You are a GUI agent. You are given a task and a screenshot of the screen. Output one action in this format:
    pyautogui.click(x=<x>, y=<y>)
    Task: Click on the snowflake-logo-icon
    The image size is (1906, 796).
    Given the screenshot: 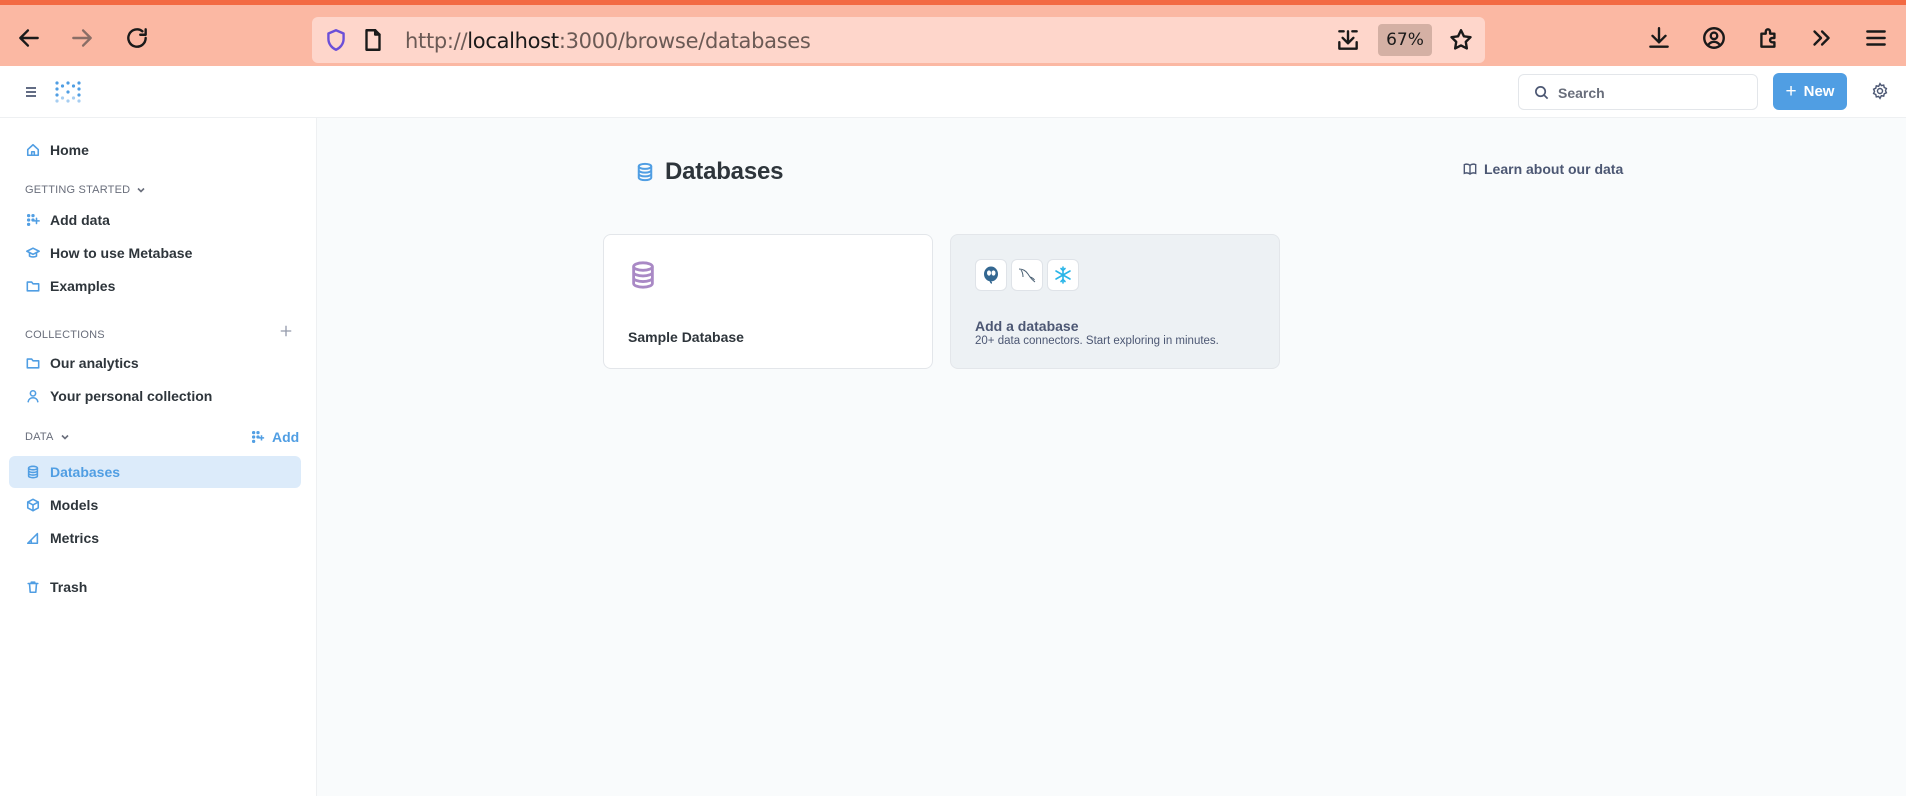 What is the action you would take?
    pyautogui.click(x=1063, y=275)
    